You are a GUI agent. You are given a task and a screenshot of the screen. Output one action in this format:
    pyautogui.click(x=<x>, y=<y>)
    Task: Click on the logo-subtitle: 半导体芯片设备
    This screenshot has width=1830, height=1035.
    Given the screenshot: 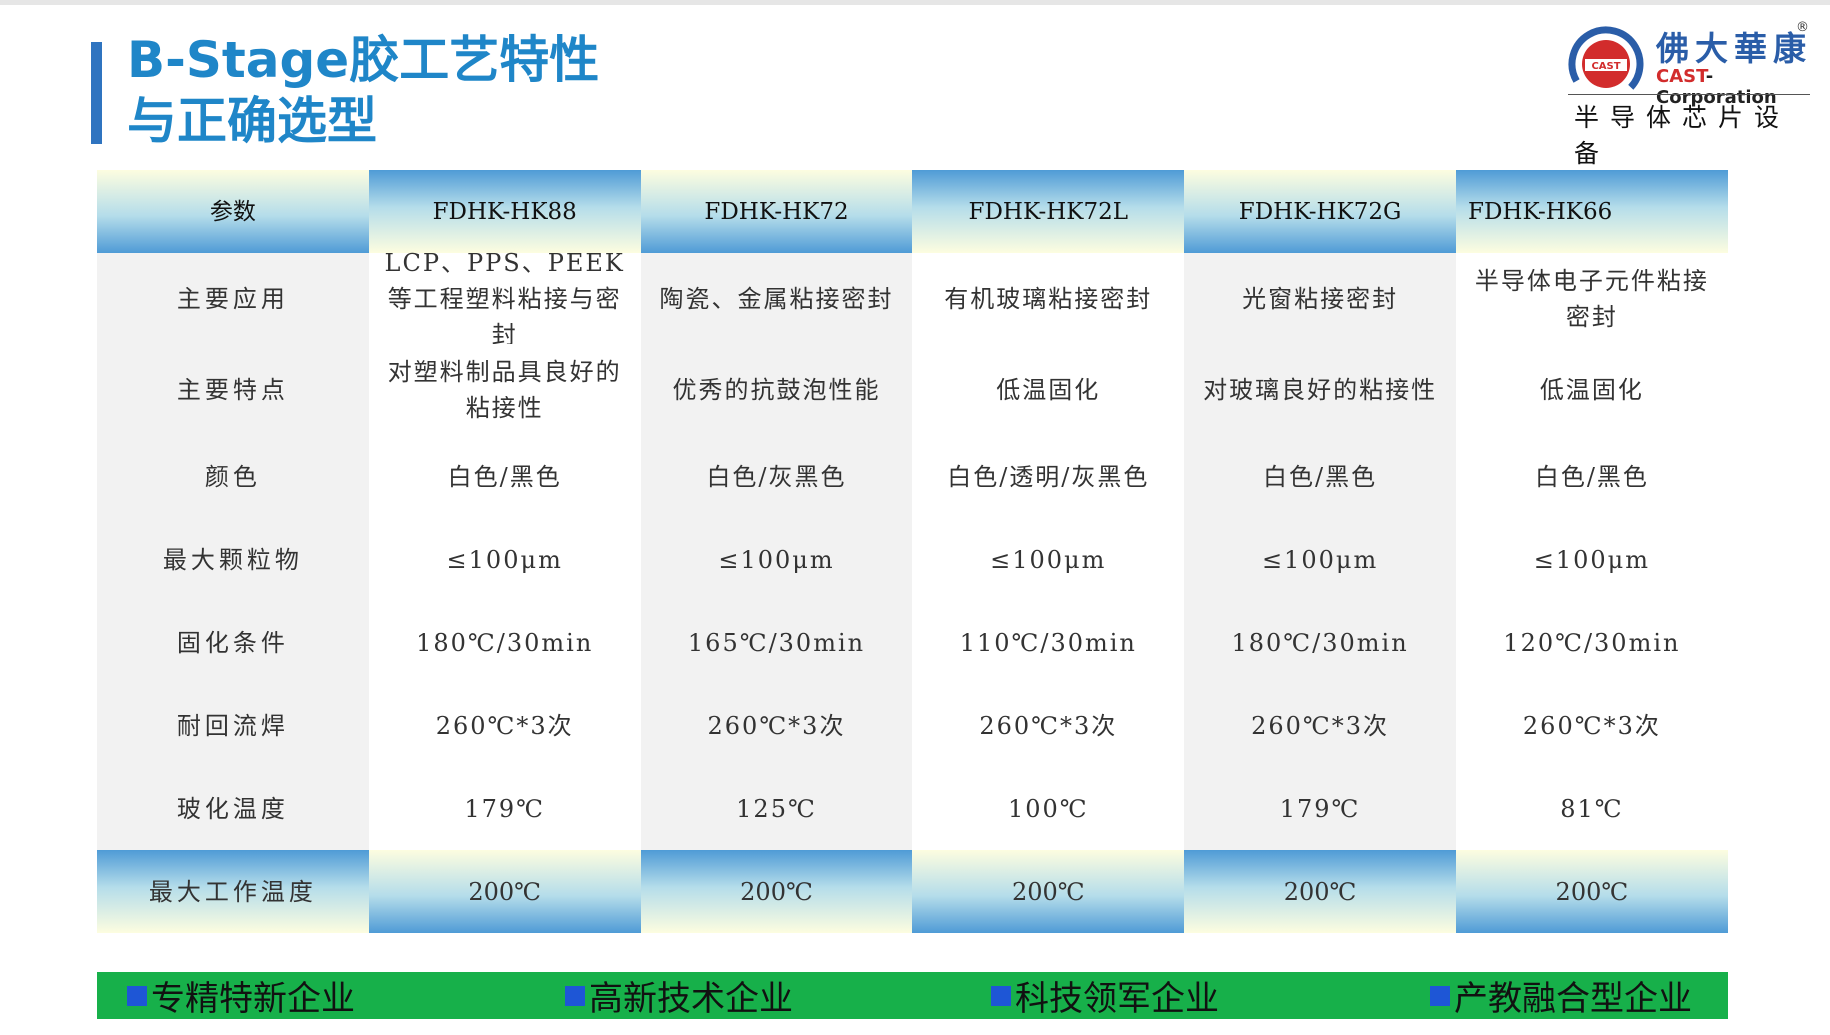 What is the action you would take?
    pyautogui.click(x=1682, y=135)
    